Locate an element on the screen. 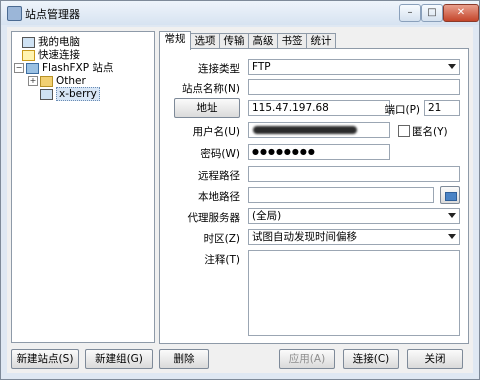  site-name-label: 站点名称(N) is located at coordinates (210, 89).